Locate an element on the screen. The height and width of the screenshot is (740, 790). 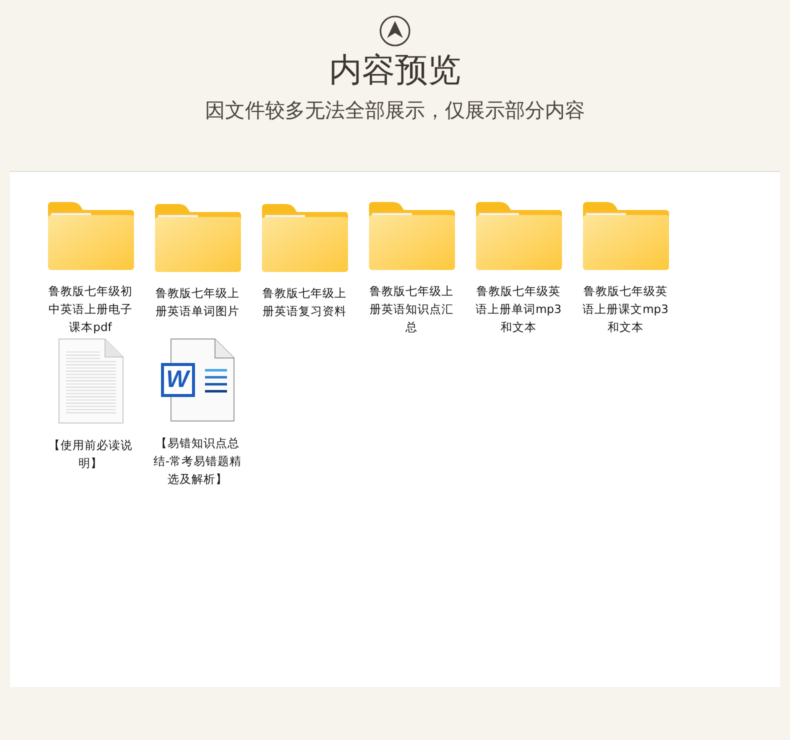
file-name: 鲁教版七年级英语上册课文mp3和文本 is located at coordinates (626, 309).